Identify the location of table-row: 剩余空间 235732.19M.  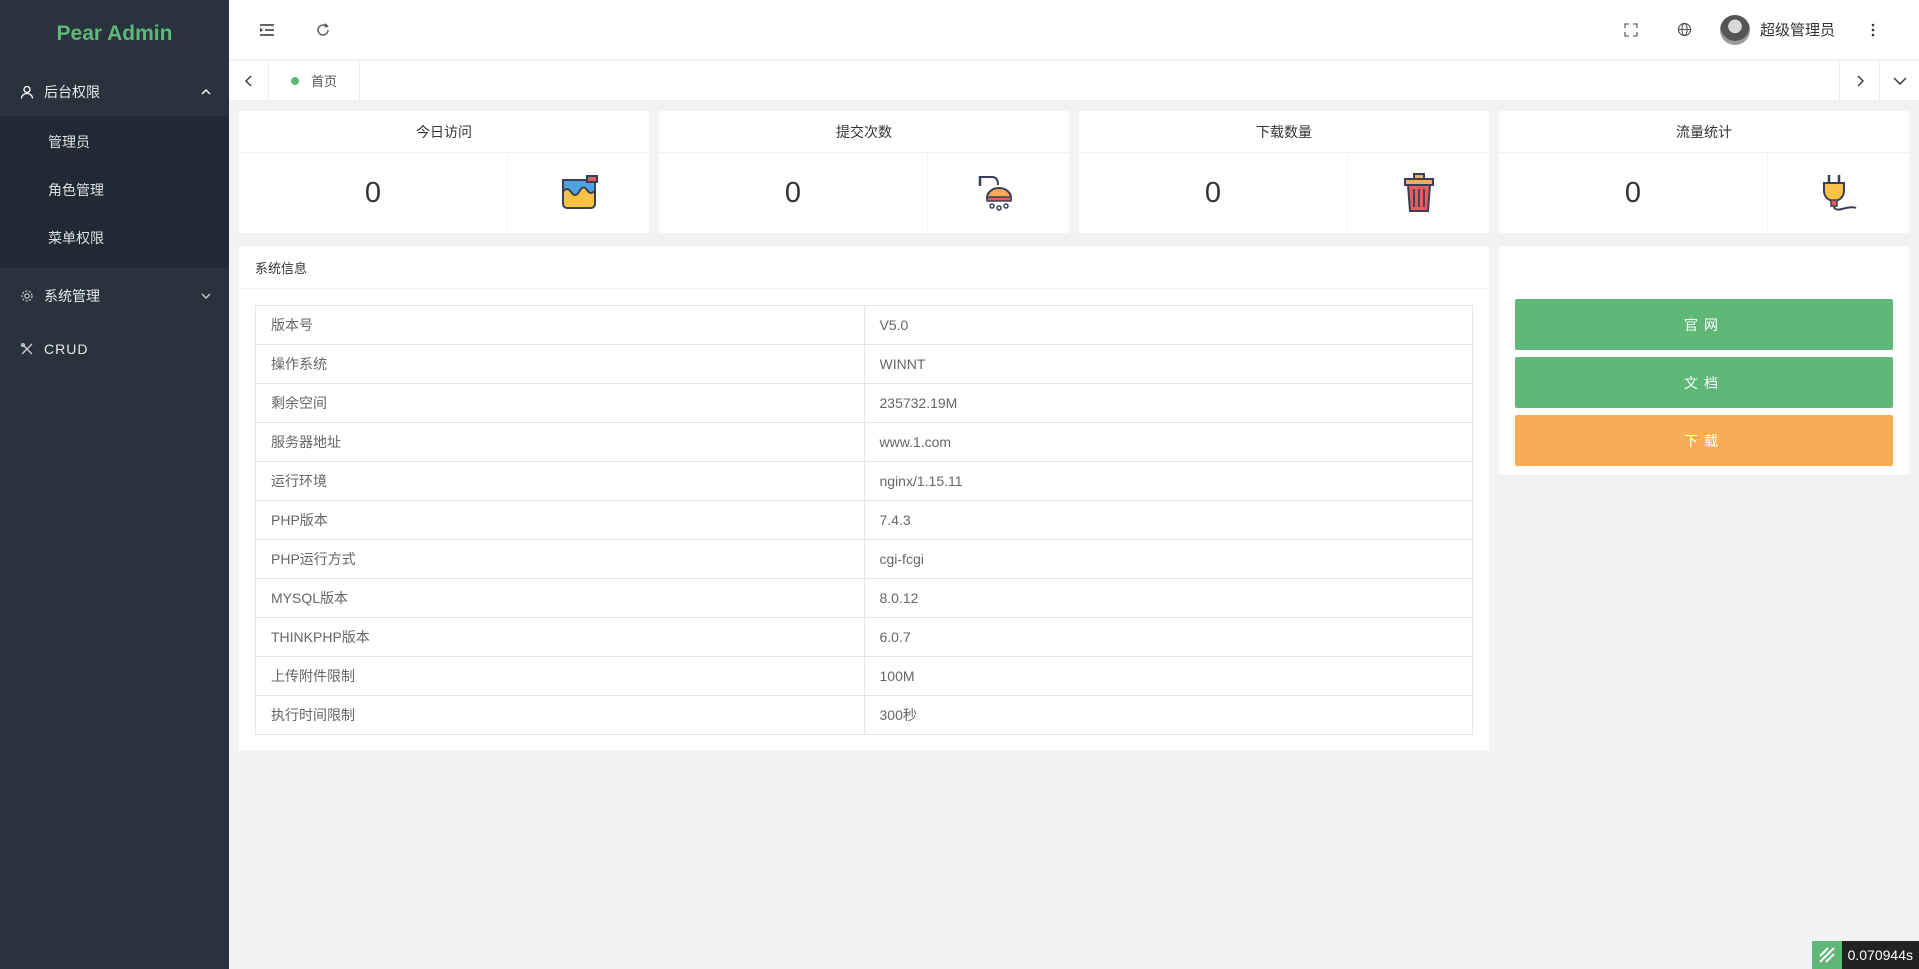
(864, 403).